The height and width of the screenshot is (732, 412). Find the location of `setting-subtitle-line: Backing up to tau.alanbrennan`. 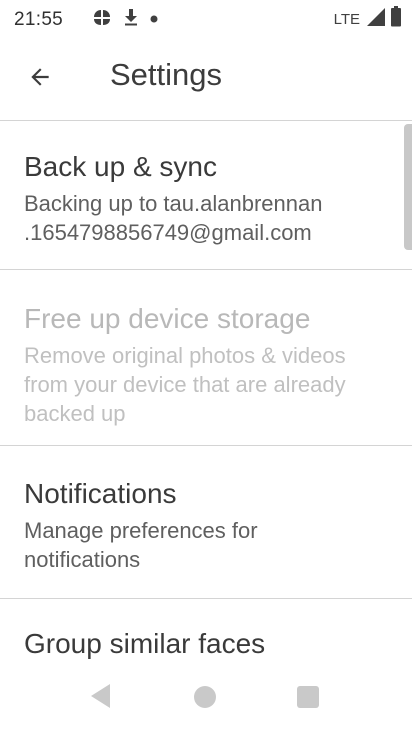

setting-subtitle-line: Backing up to tau.alanbrennan is located at coordinates (173, 203).